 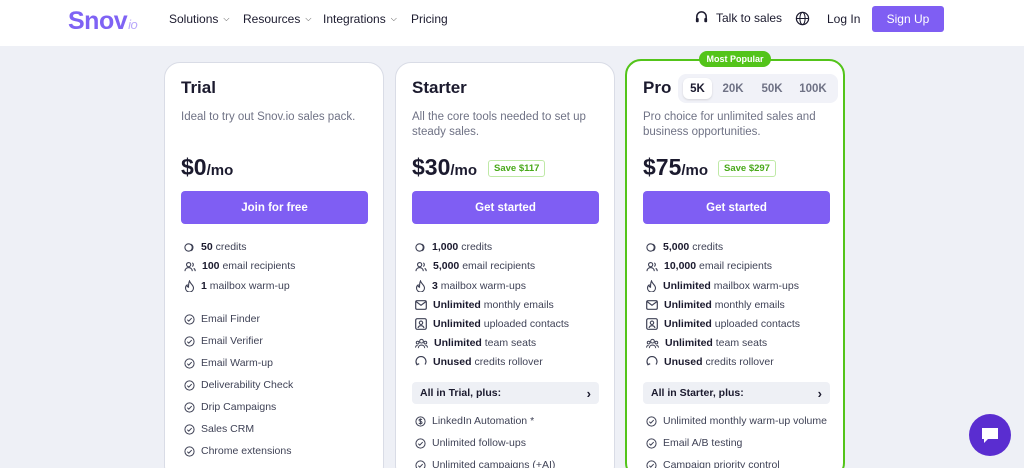 What do you see at coordinates (194, 167) in the screenshot?
I see `price-amount: $0` at bounding box center [194, 167].